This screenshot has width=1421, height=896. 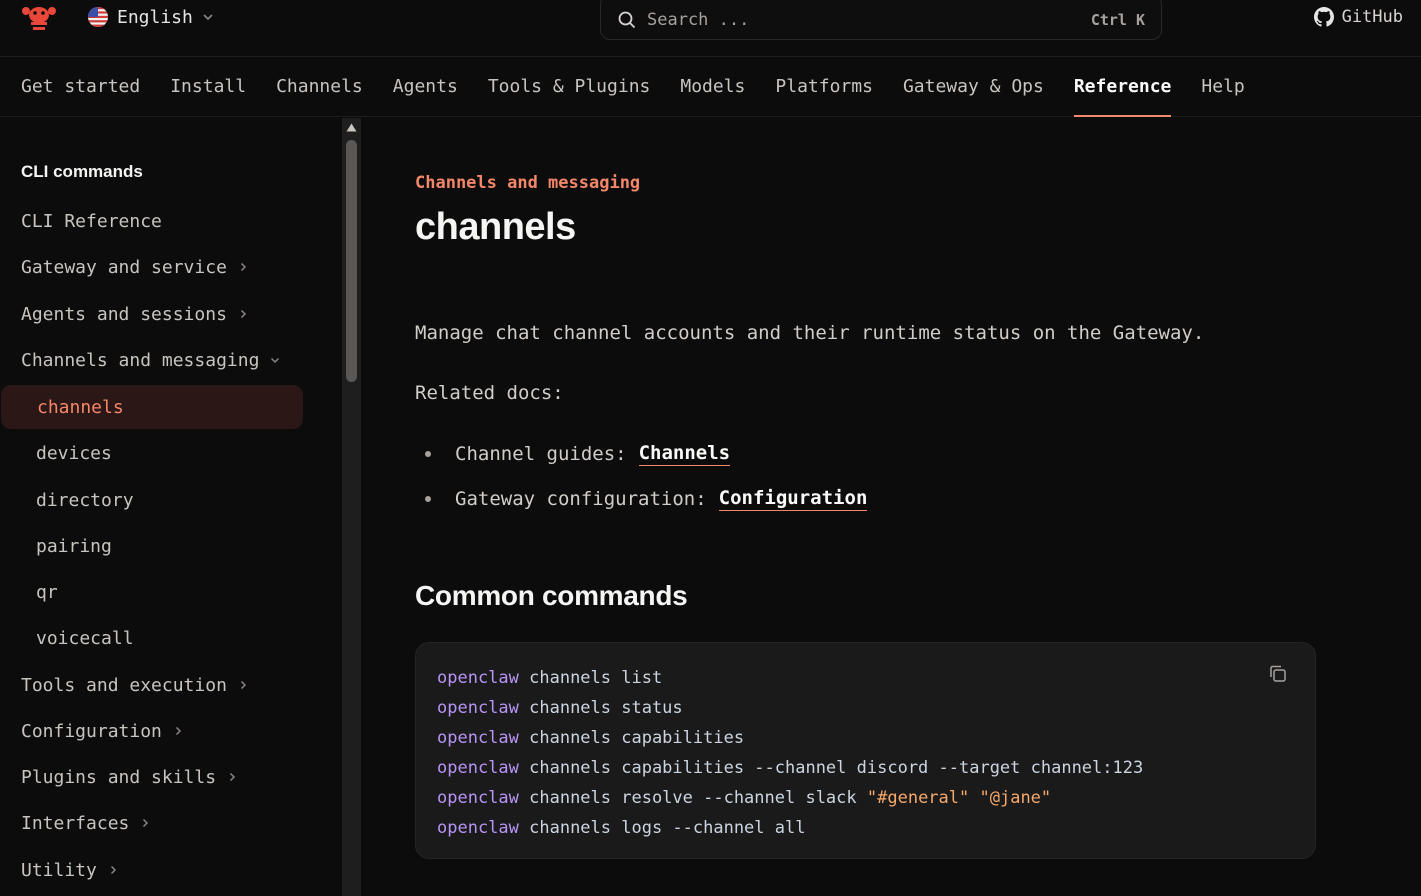 I want to click on github-label: GitHub, so click(x=1372, y=17).